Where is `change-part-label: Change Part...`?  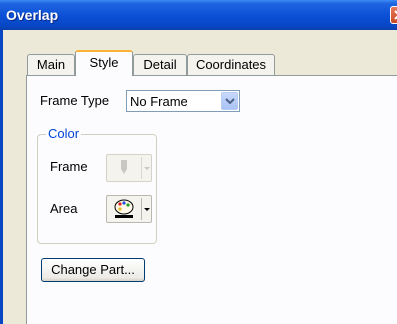
change-part-label: Change Part... is located at coordinates (93, 269).